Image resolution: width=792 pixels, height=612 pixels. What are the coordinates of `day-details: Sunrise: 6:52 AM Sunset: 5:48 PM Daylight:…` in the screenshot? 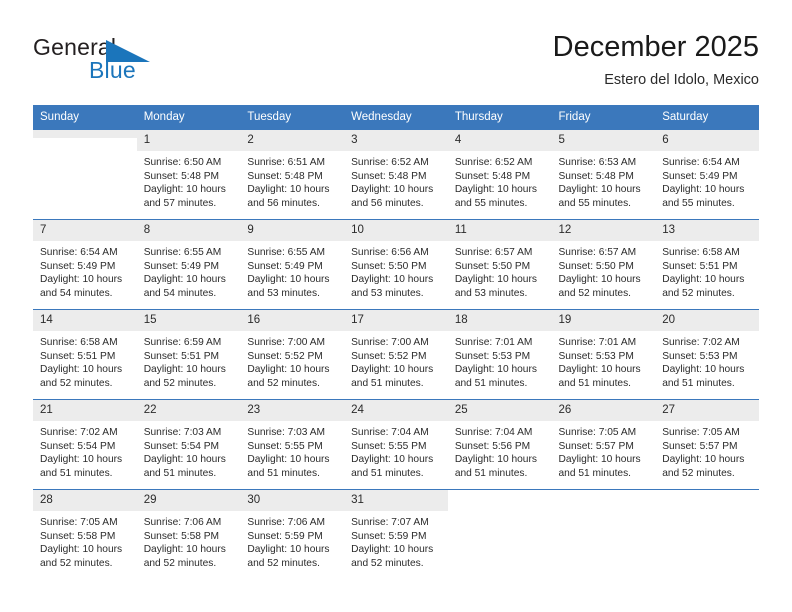 It's located at (500, 180).